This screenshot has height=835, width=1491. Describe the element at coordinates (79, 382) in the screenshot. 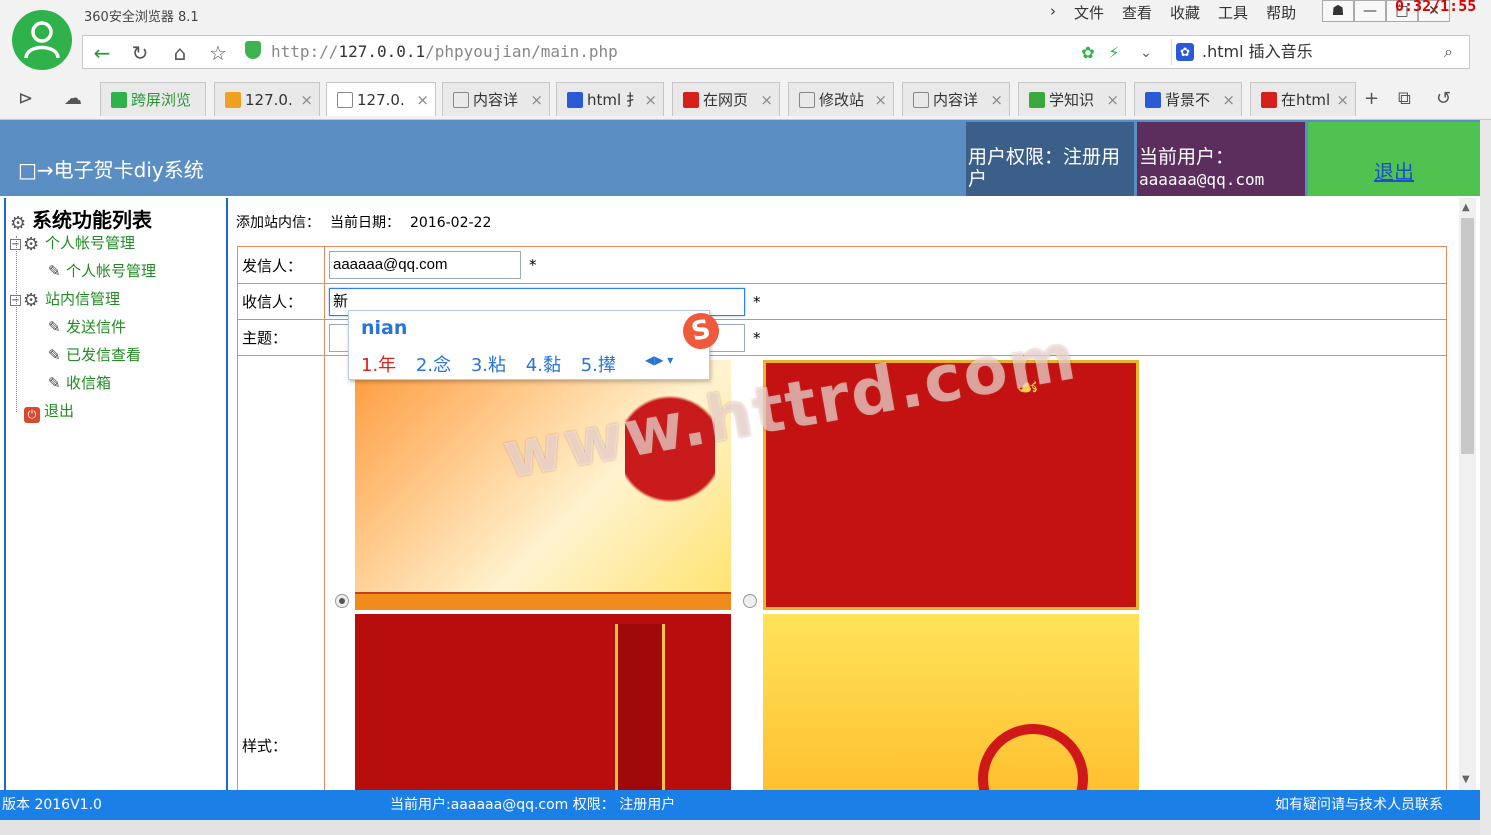

I see `tree-item-inbox: ✎ 收信箱` at that location.